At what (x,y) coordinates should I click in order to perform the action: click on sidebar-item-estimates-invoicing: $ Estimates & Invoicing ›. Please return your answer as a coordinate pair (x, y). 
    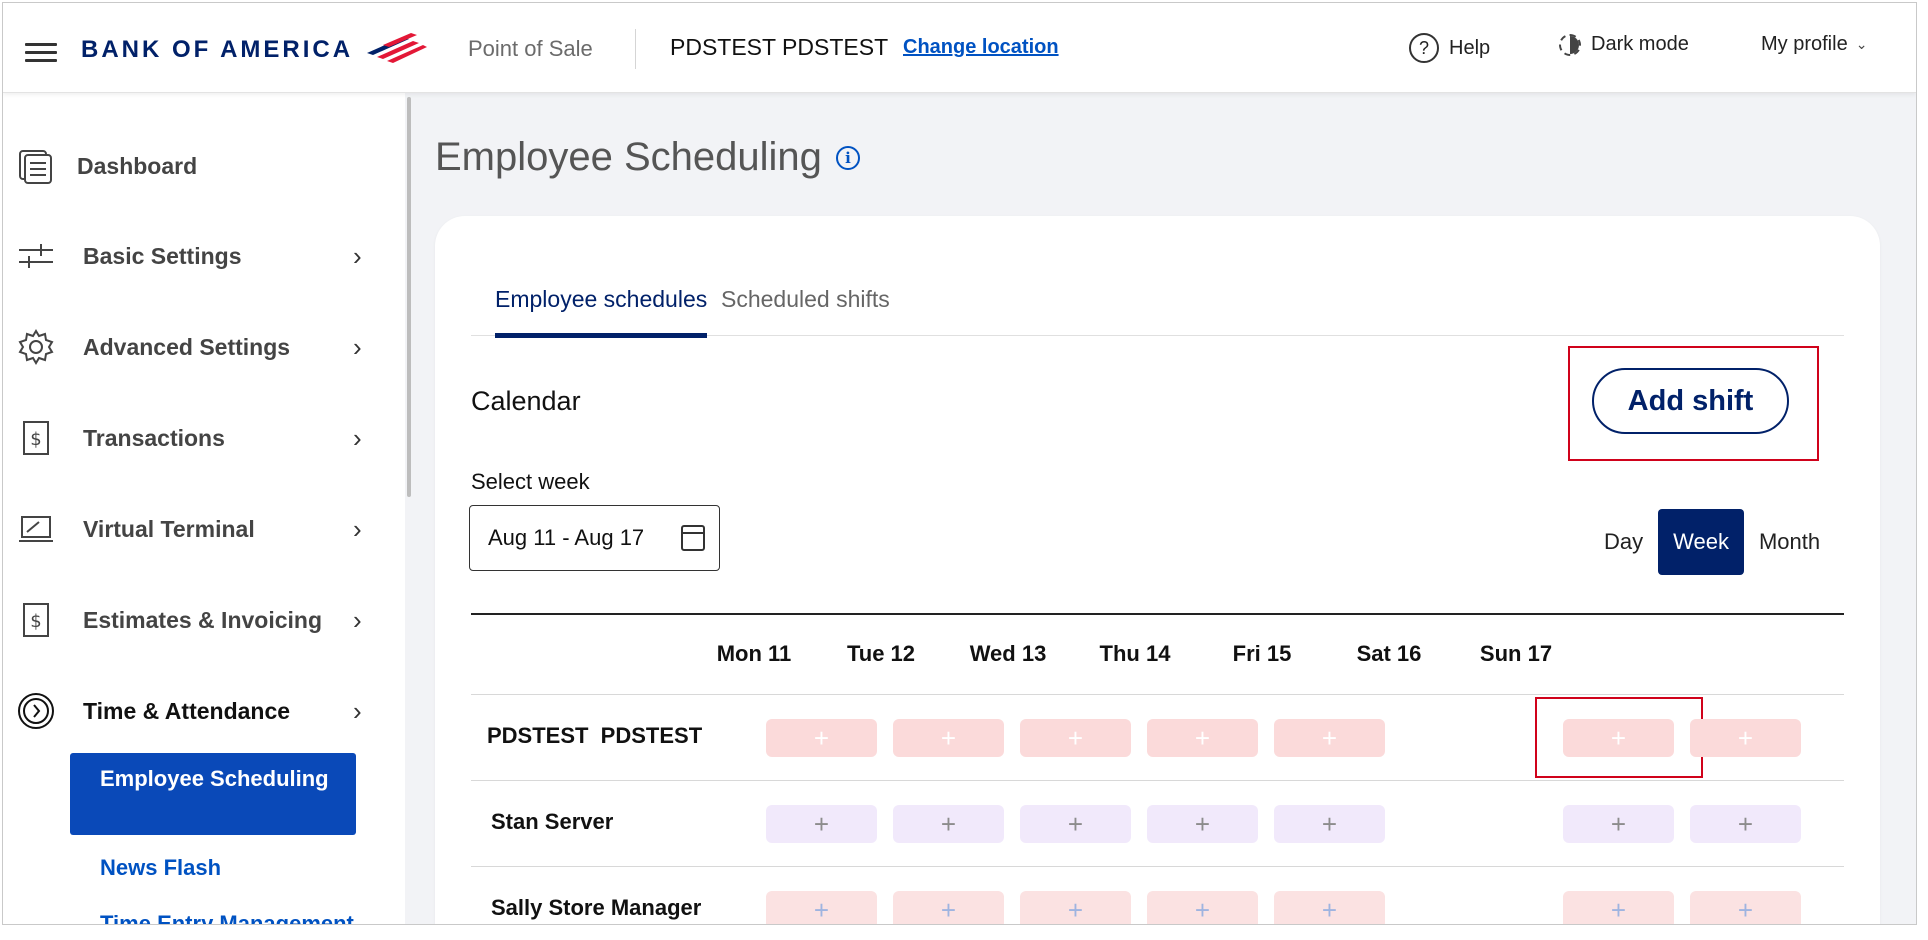
    Looking at the image, I should click on (193, 620).